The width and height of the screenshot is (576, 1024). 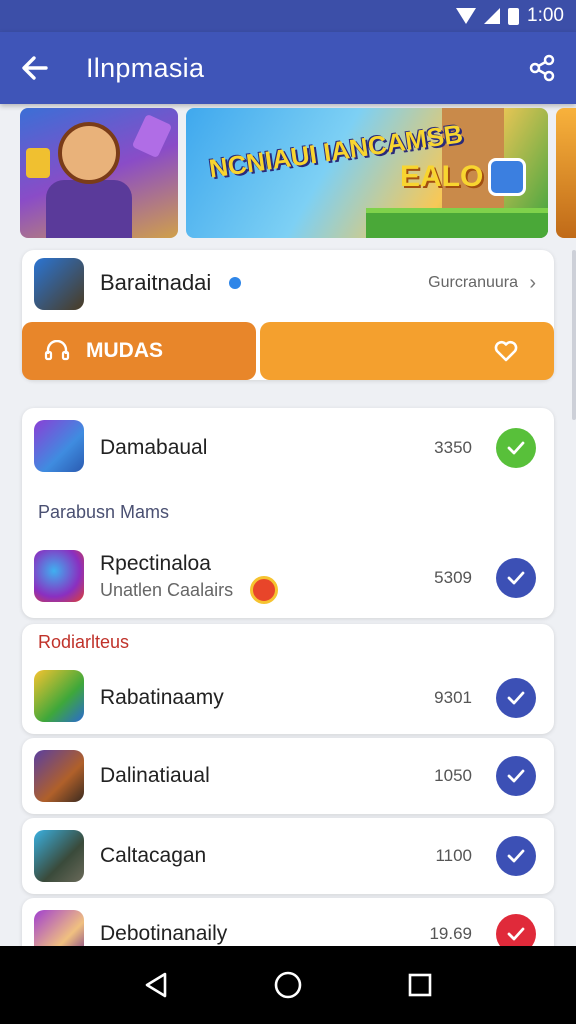 What do you see at coordinates (57, 351) in the screenshot?
I see `headset-icon` at bounding box center [57, 351].